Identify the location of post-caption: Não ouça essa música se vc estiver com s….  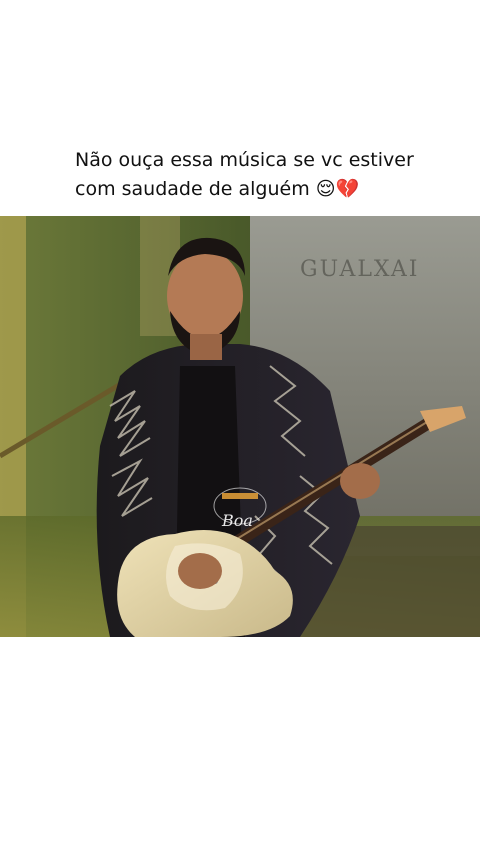
(265, 175).